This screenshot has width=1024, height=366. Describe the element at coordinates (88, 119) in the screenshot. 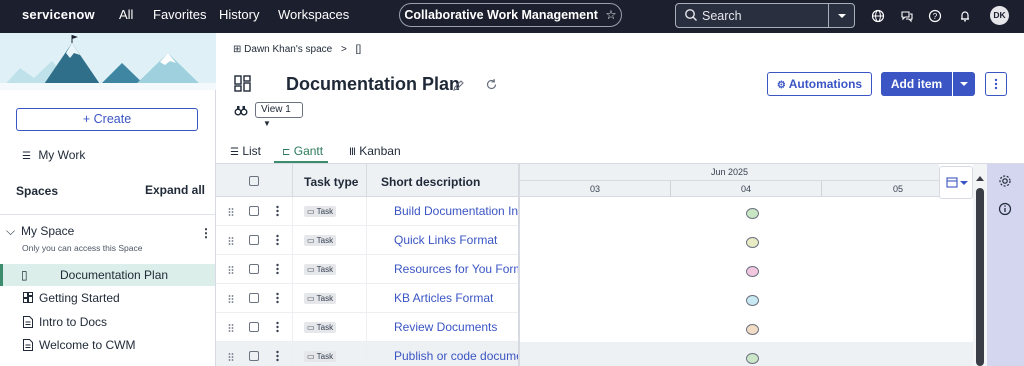

I see `plus-icon: +` at that location.